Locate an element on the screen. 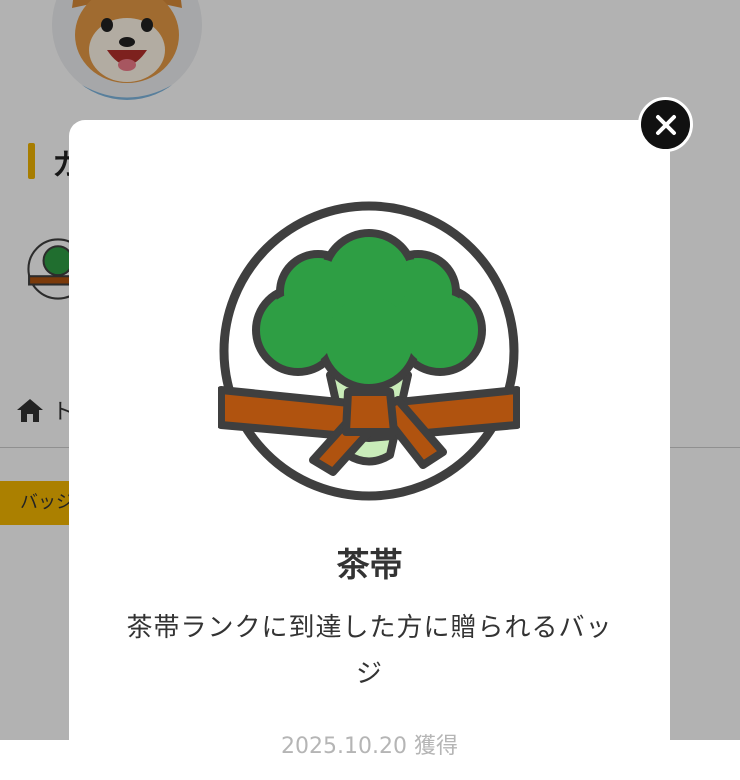  badge-title: 茶帯 is located at coordinates (369, 564).